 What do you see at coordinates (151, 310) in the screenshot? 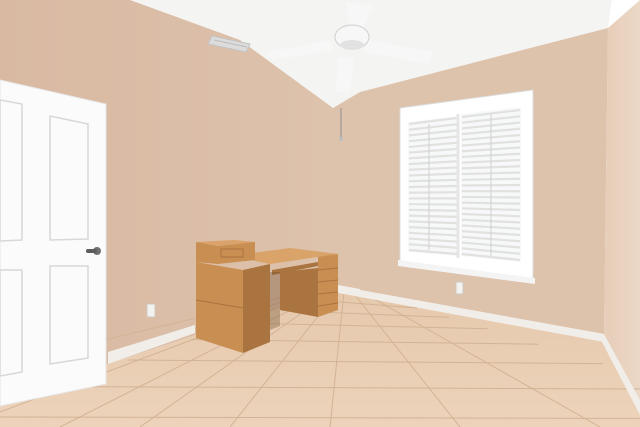
I see `wall-outlet-left` at bounding box center [151, 310].